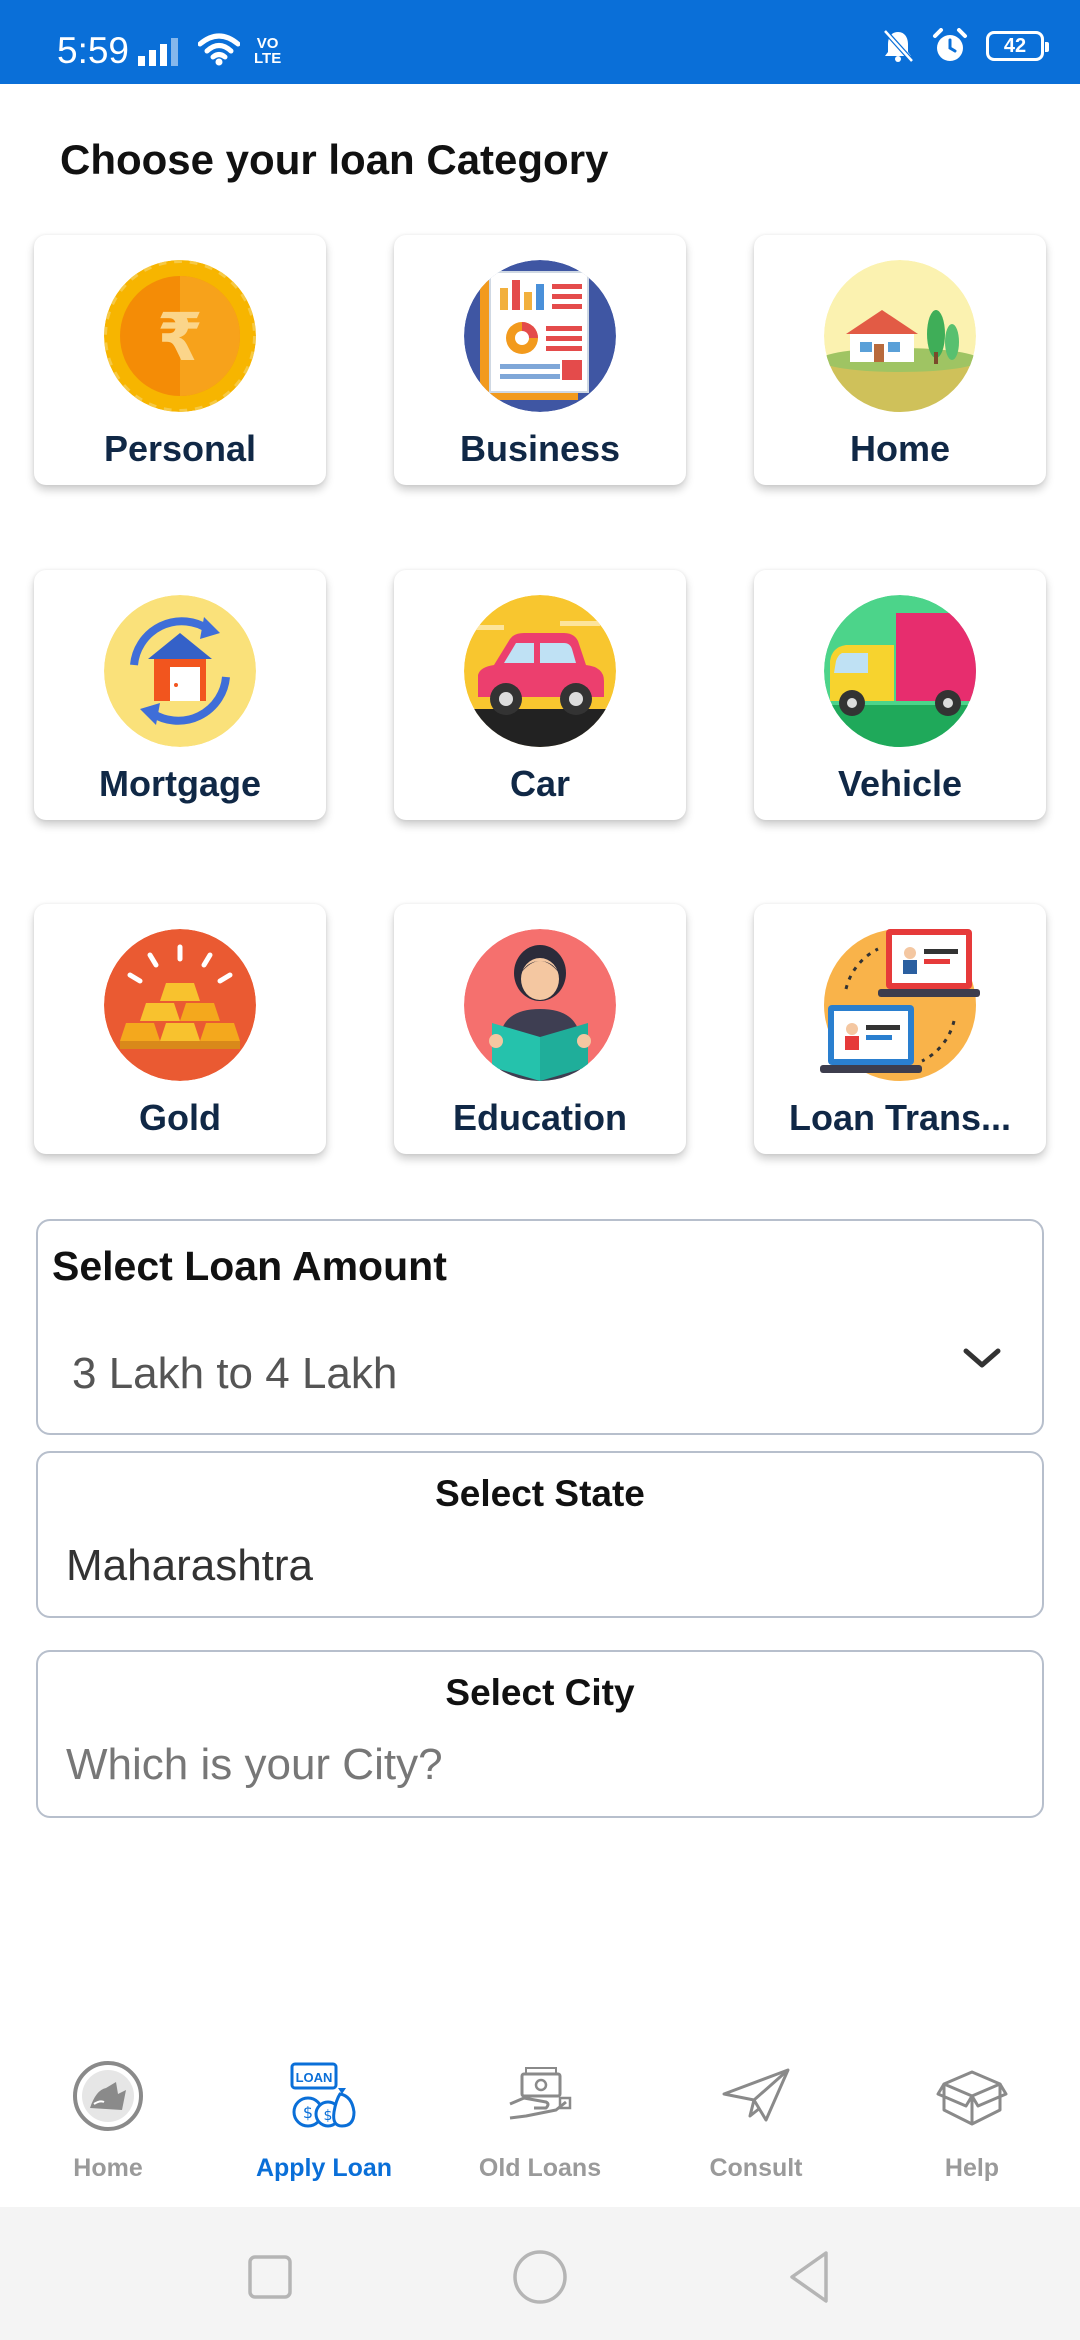 Image resolution: width=1080 pixels, height=2340 pixels. Describe the element at coordinates (982, 1358) in the screenshot. I see `chevron-down-icon` at that location.